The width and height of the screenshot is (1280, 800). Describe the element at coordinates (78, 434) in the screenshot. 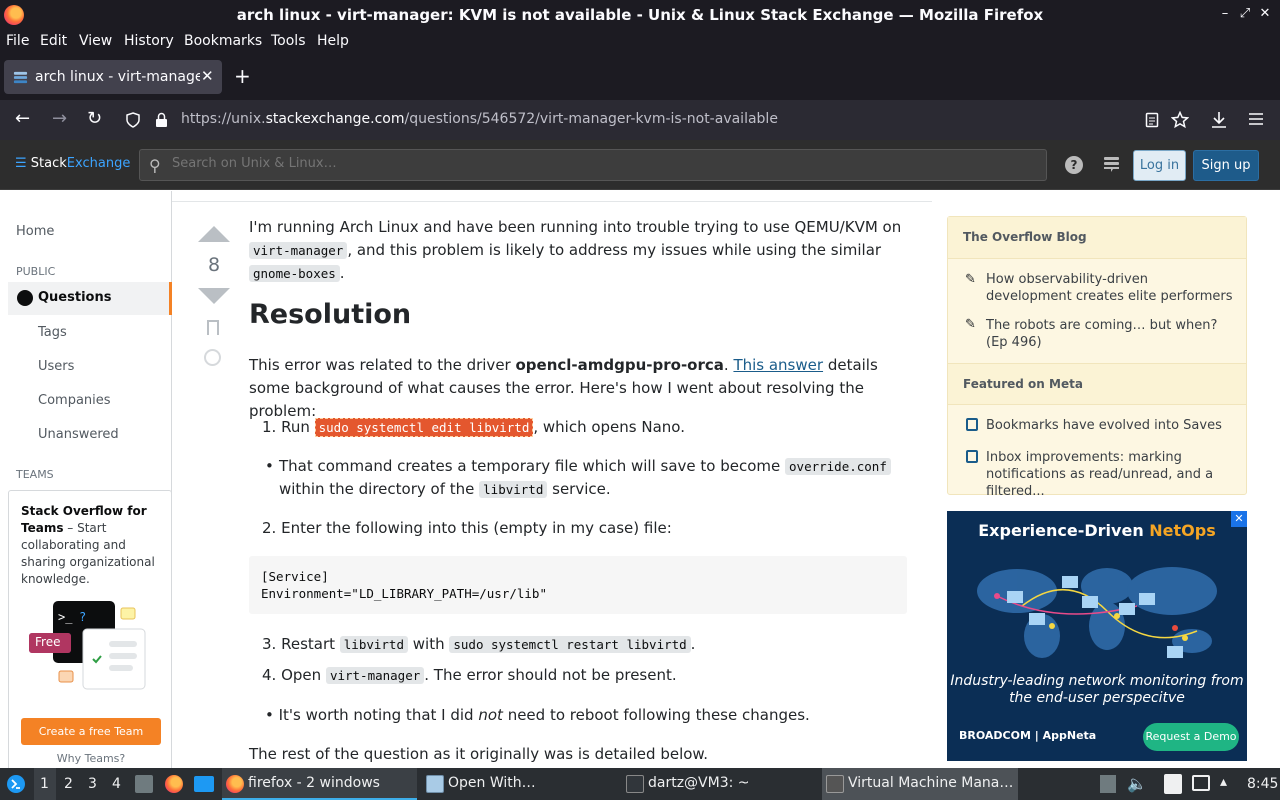

I see `nav-unanswered: Unanswered` at that location.